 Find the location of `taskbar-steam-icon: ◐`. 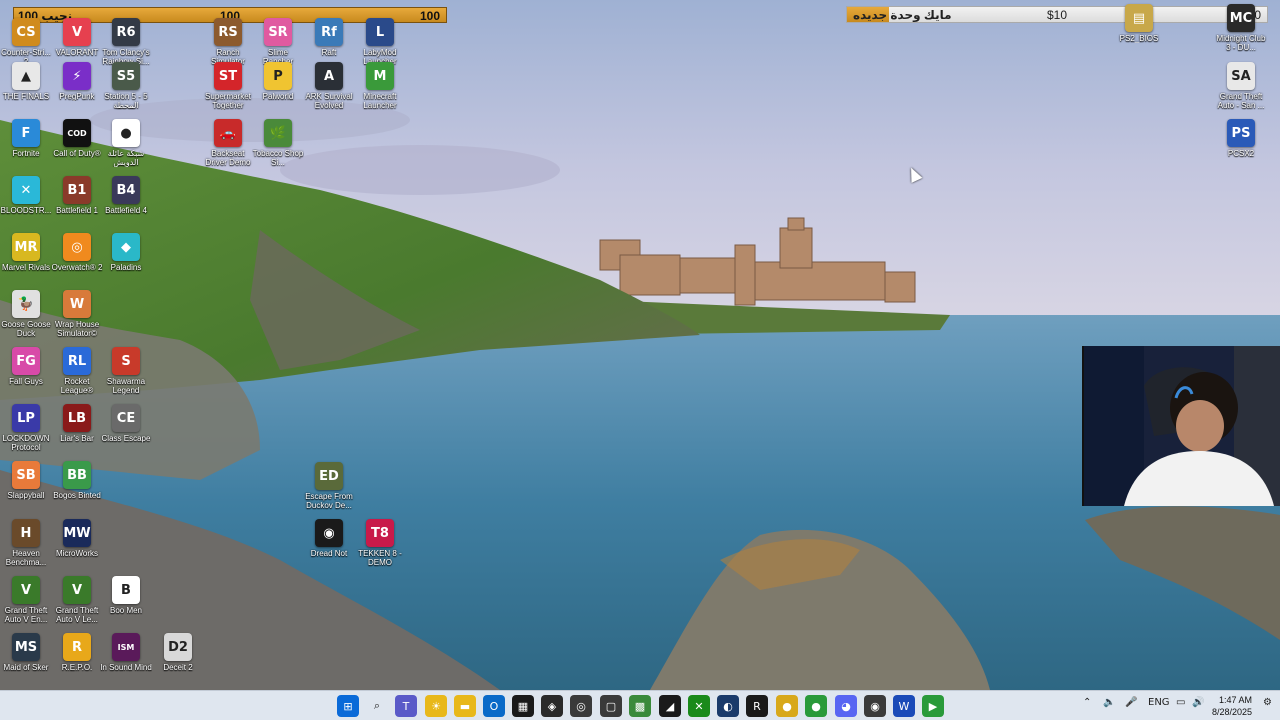

taskbar-steam-icon: ◐ is located at coordinates (728, 706).